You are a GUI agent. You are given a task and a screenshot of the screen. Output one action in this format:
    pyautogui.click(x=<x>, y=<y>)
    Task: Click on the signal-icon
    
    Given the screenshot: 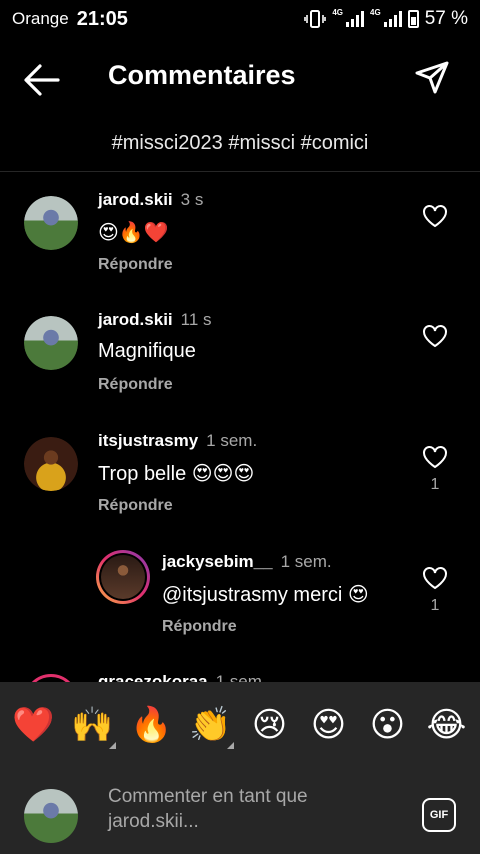 What is the action you would take?
    pyautogui.click(x=355, y=19)
    